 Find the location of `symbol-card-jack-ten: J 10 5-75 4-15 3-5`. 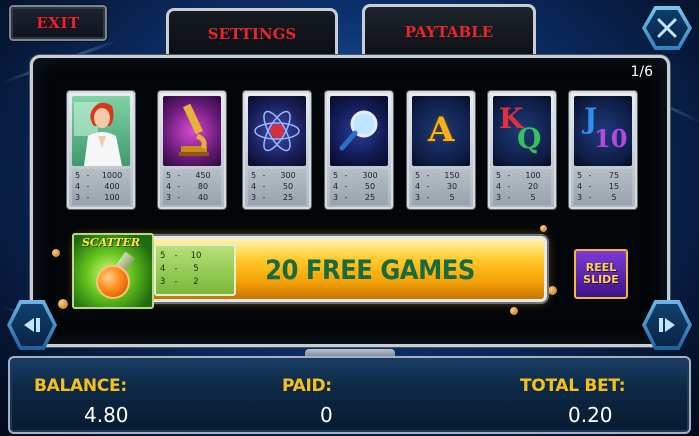

symbol-card-jack-ten: J 10 5-75 4-15 3-5 is located at coordinates (603, 150).